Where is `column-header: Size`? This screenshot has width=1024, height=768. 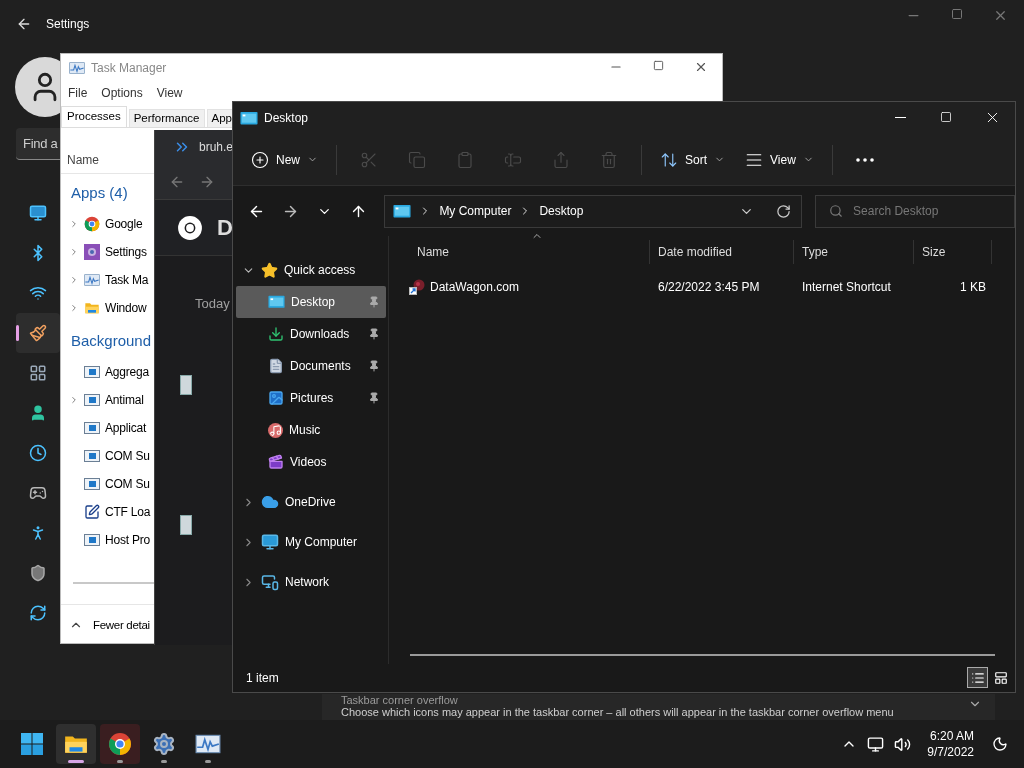 column-header: Size is located at coordinates (953, 252).